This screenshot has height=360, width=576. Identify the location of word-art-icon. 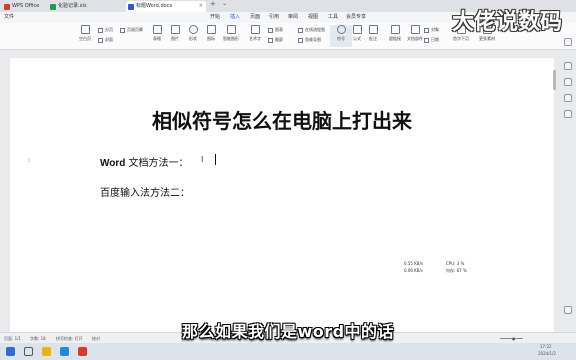
(255, 29).